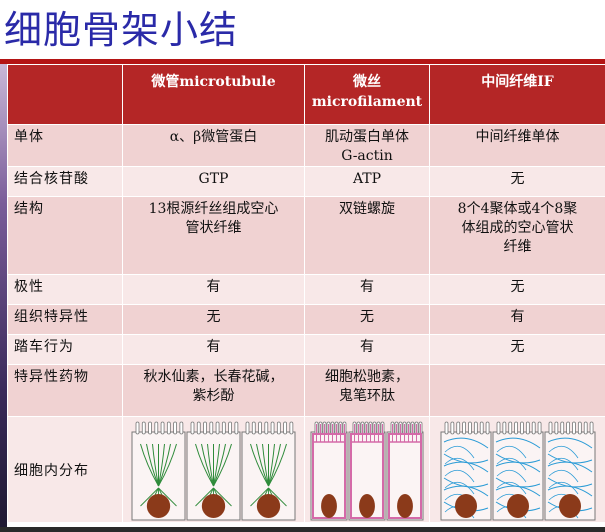 The height and width of the screenshot is (532, 605). I want to click on table-cell: ATP, so click(367, 181).